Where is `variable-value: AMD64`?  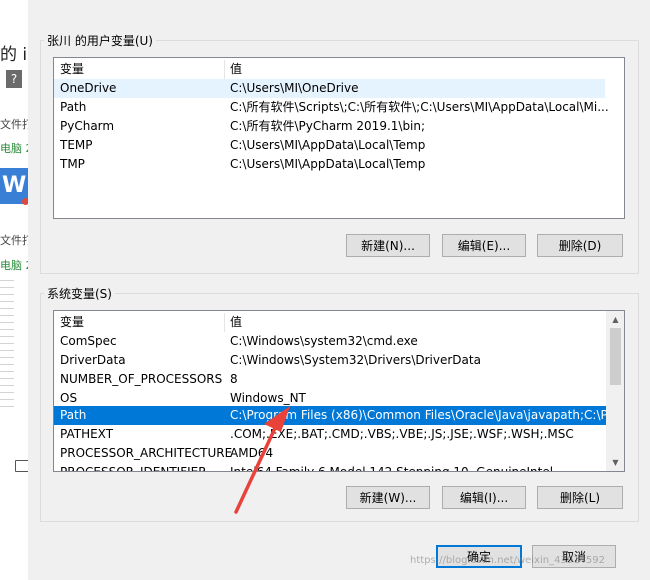 variable-value: AMD64 is located at coordinates (252, 453).